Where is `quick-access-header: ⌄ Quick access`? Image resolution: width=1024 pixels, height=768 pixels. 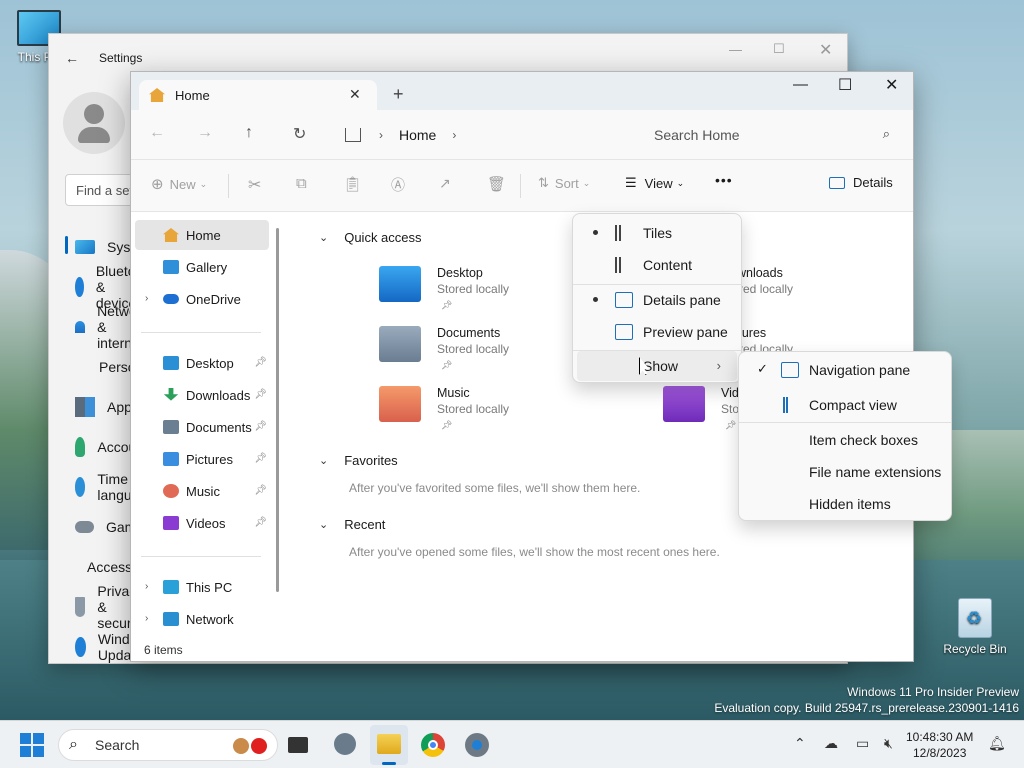 quick-access-header: ⌄ Quick access is located at coordinates (370, 237).